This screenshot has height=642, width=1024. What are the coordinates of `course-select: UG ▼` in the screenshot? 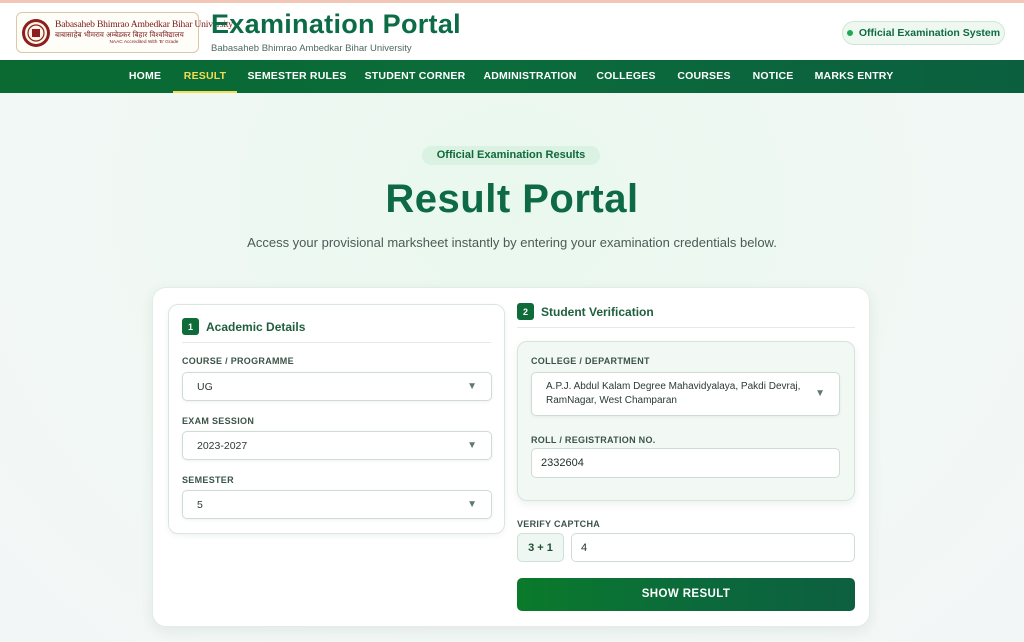 It's located at (337, 386).